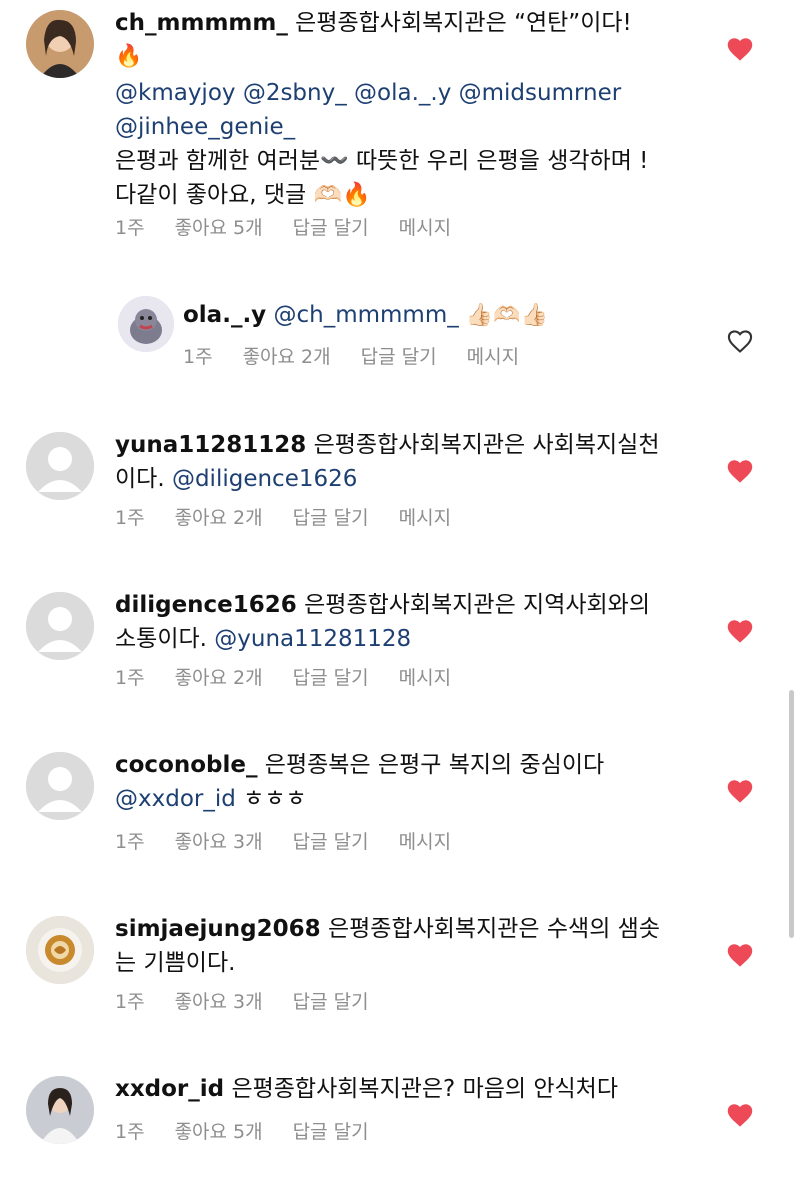  What do you see at coordinates (483, 445) in the screenshot?
I see `comment-text: 은평종합사회복지관은 사회복지실천` at bounding box center [483, 445].